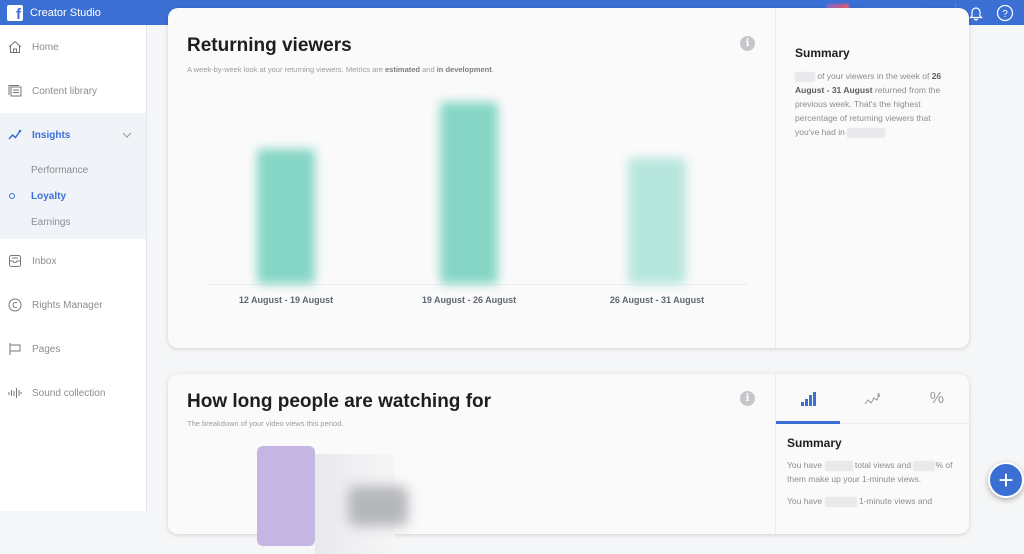 The image size is (1024, 554). What do you see at coordinates (65, 12) in the screenshot?
I see `app-title: Creator Studio` at bounding box center [65, 12].